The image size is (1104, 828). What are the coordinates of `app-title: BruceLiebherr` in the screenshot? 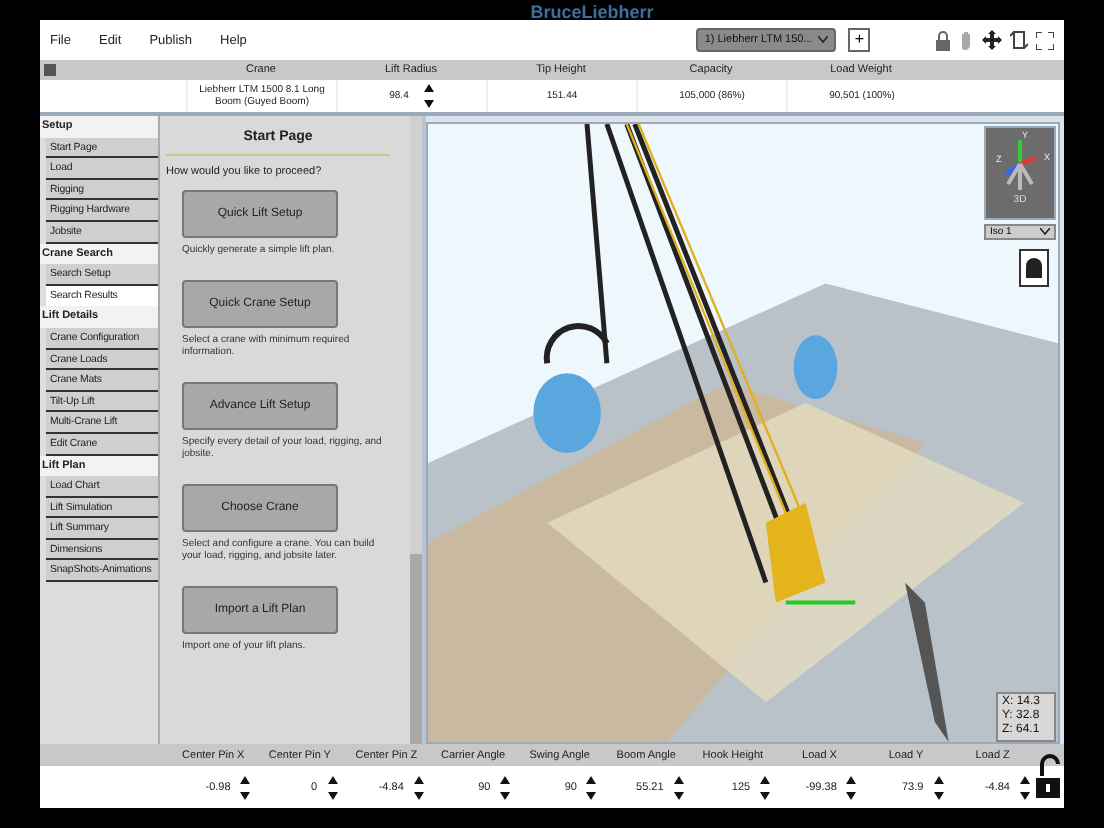 It's located at (592, 13).